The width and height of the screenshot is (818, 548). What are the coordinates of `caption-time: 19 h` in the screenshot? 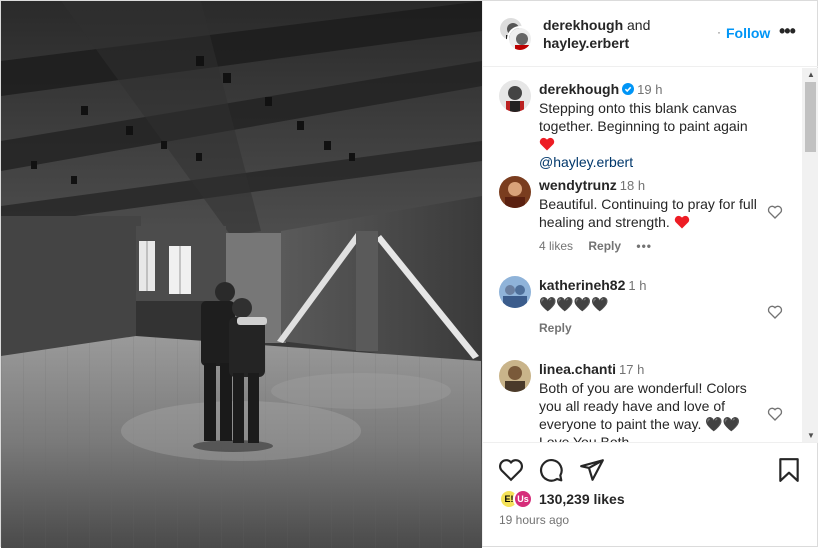 It's located at (649, 89).